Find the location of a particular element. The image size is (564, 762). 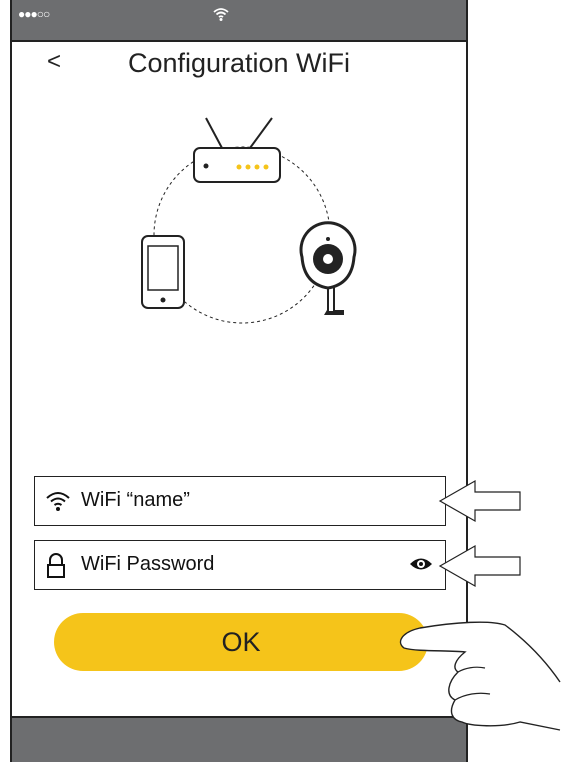

nav-bar: Configuration WiFi < is located at coordinates (239, 70).